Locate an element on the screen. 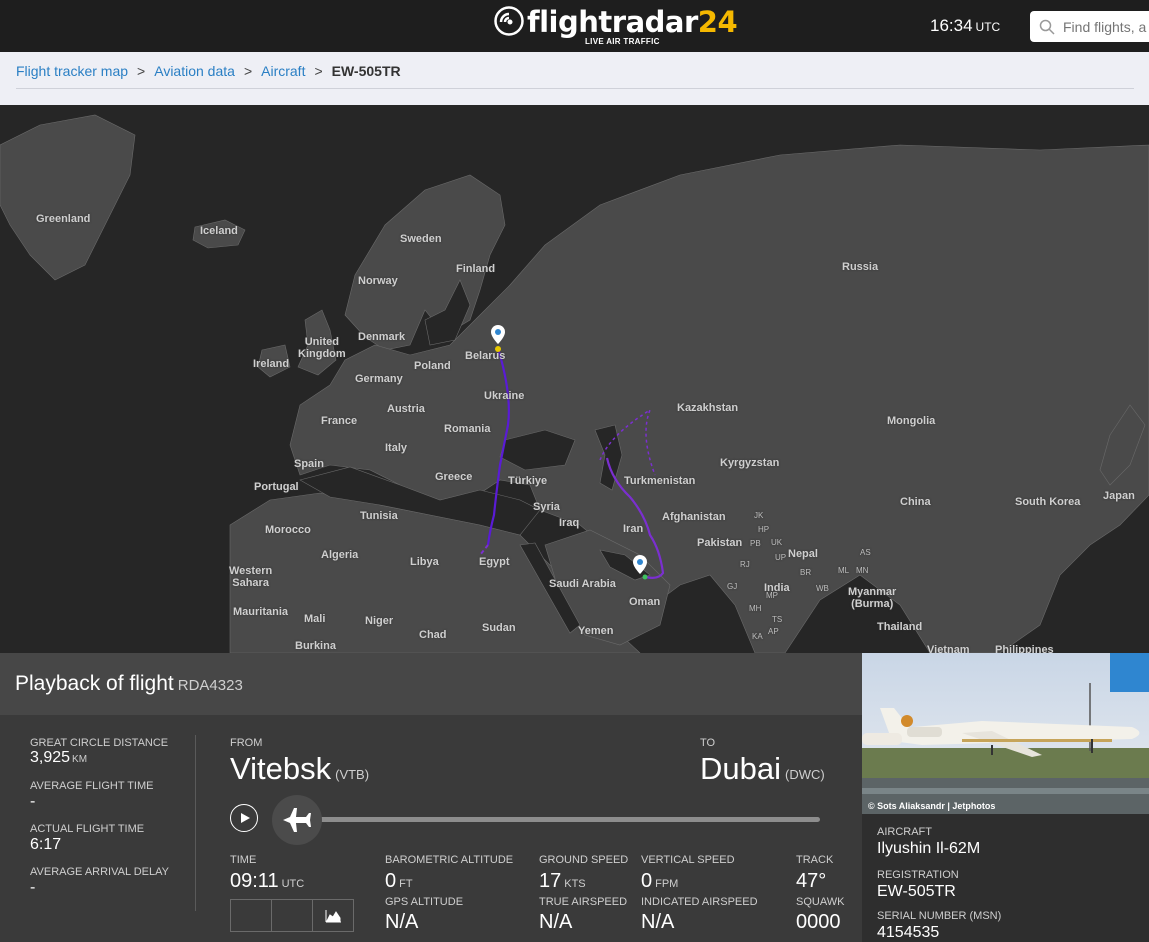 Image resolution: width=1149 pixels, height=942 pixels. map-label: Mali is located at coordinates (315, 619).